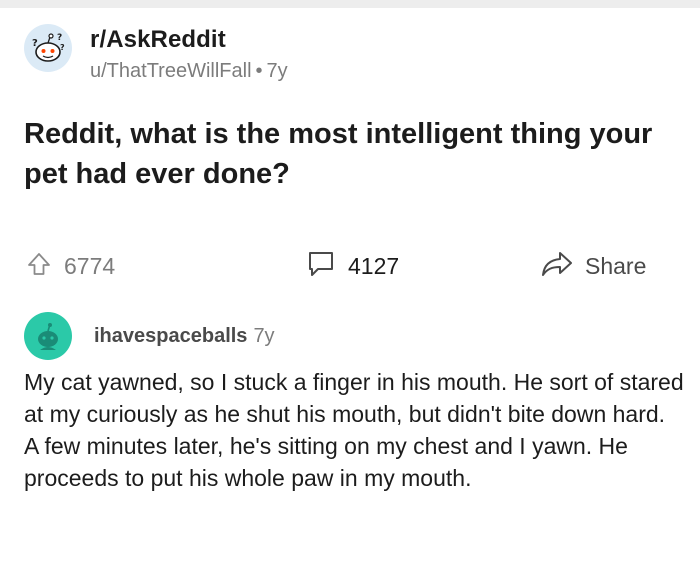 Image resolution: width=700 pixels, height=566 pixels. I want to click on post-actions: 6774 4127 Share, so click(351, 266).